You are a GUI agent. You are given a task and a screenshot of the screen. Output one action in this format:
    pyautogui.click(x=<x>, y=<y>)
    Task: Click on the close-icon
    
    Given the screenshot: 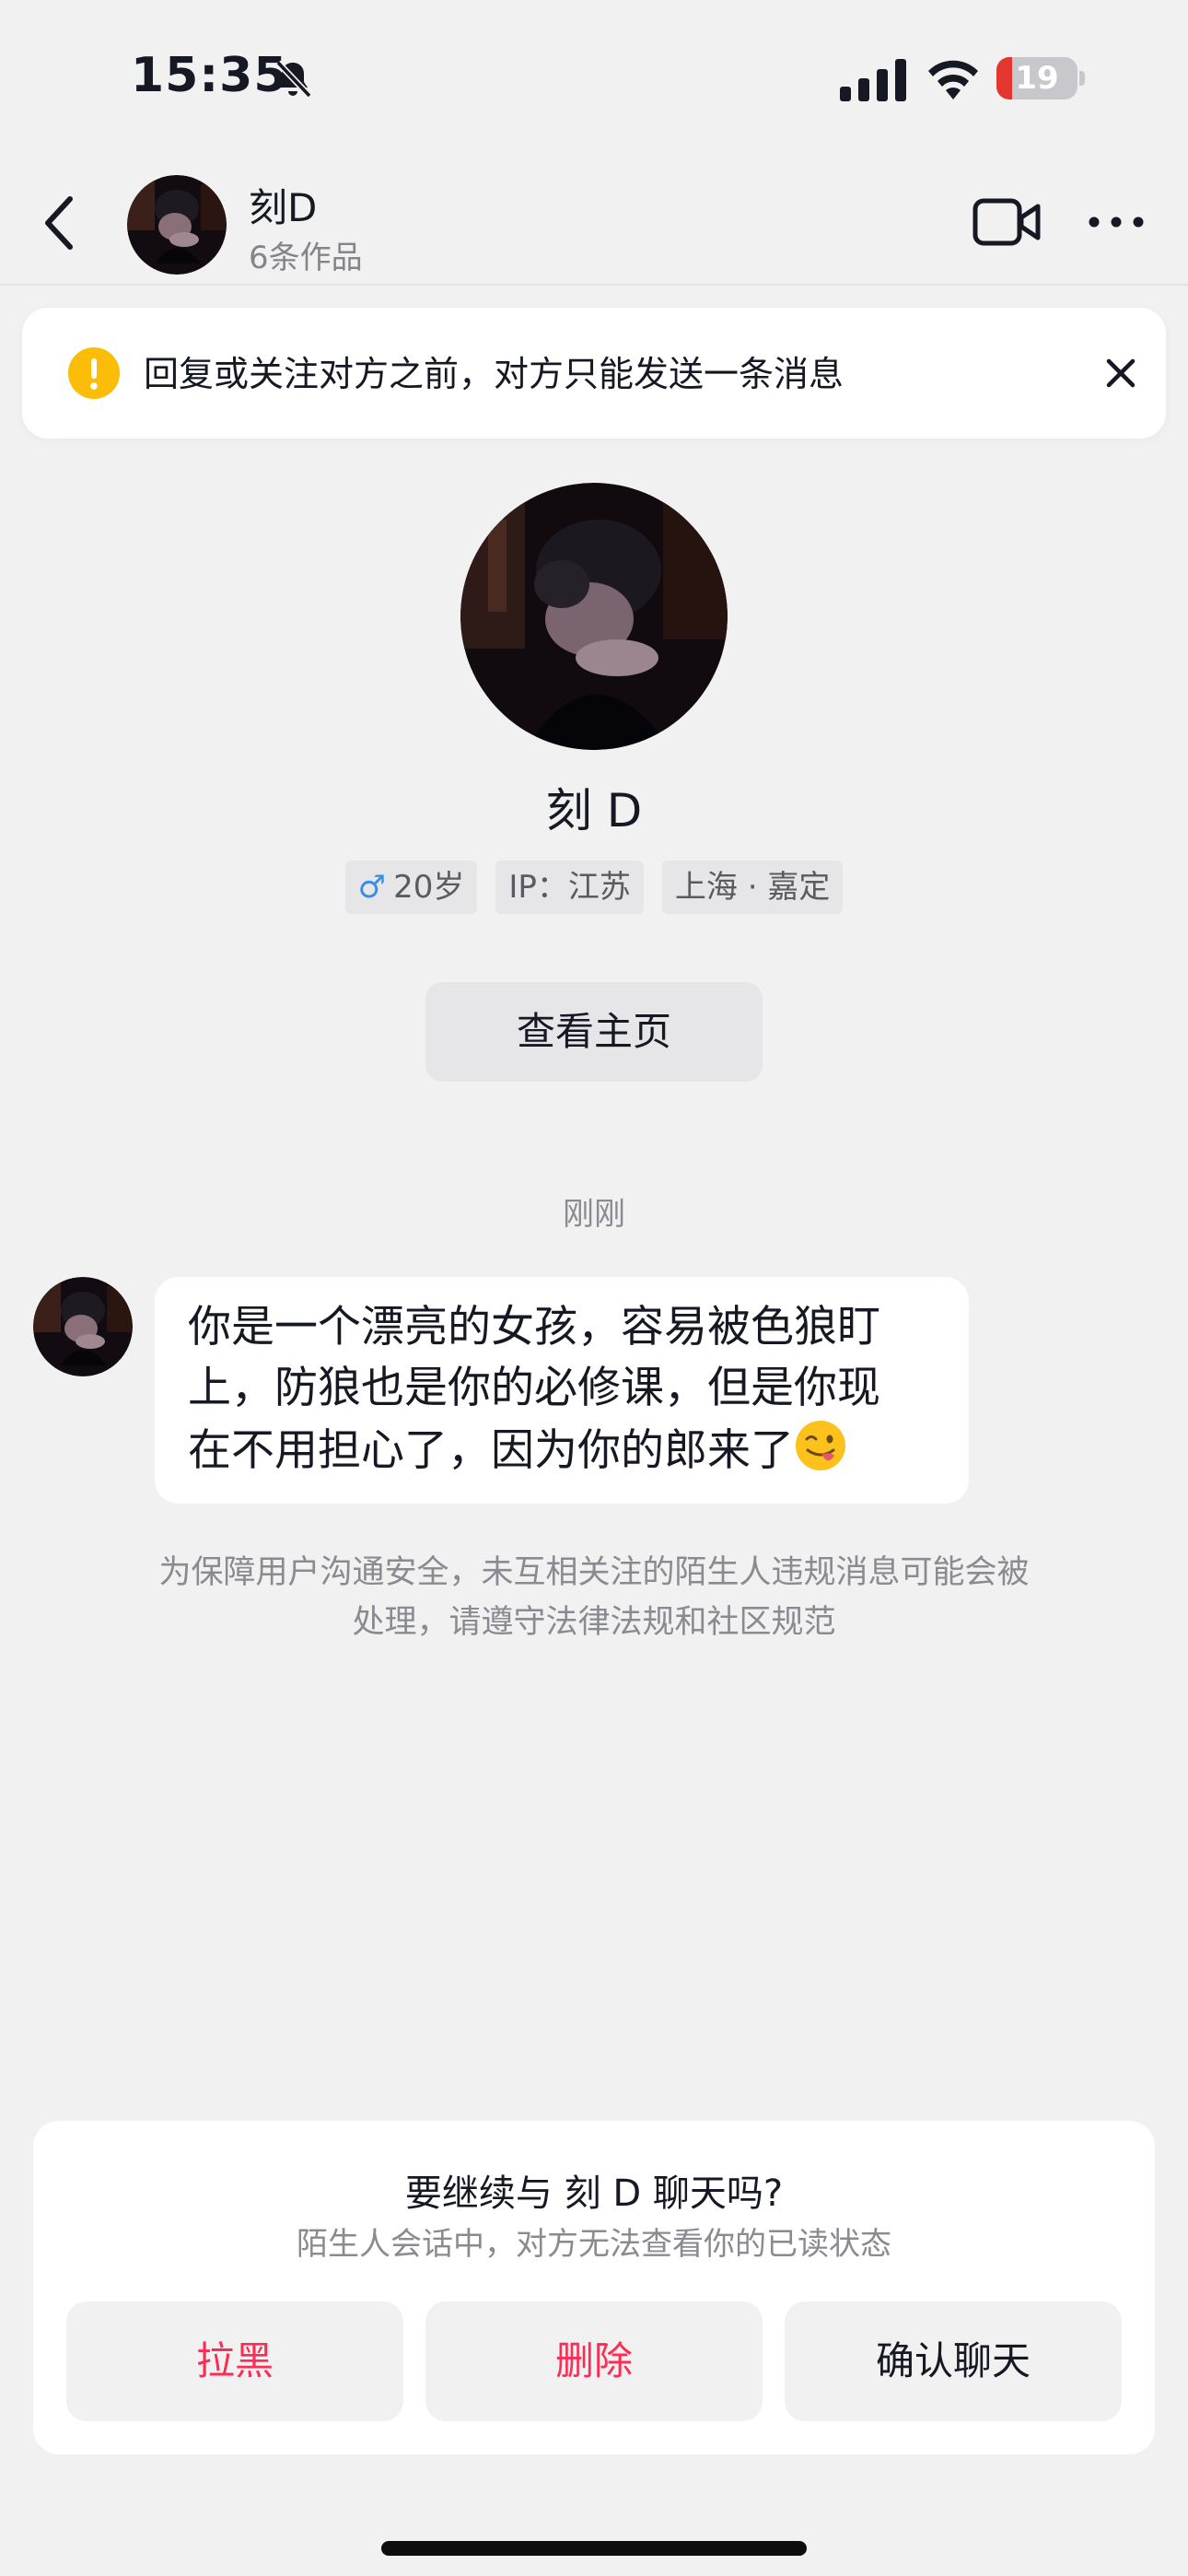 What is the action you would take?
    pyautogui.click(x=1121, y=373)
    